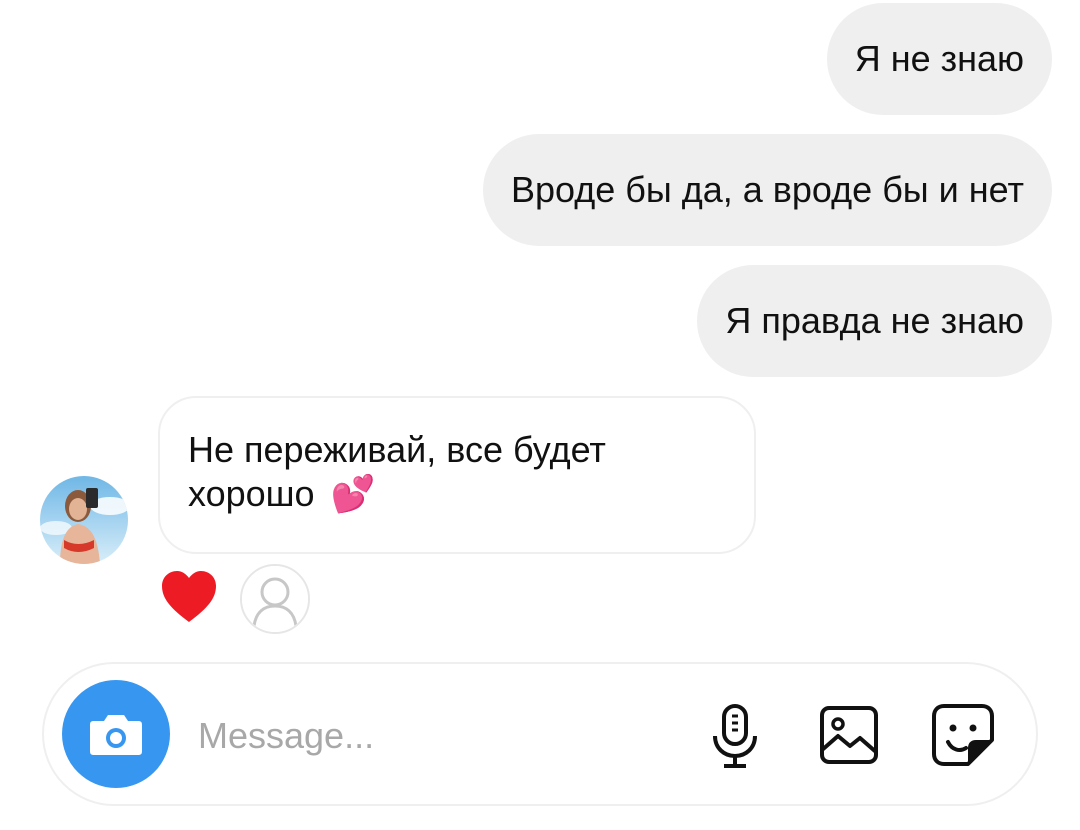 Image resolution: width=1080 pixels, height=830 pixels. I want to click on microphone-button, so click(735, 735).